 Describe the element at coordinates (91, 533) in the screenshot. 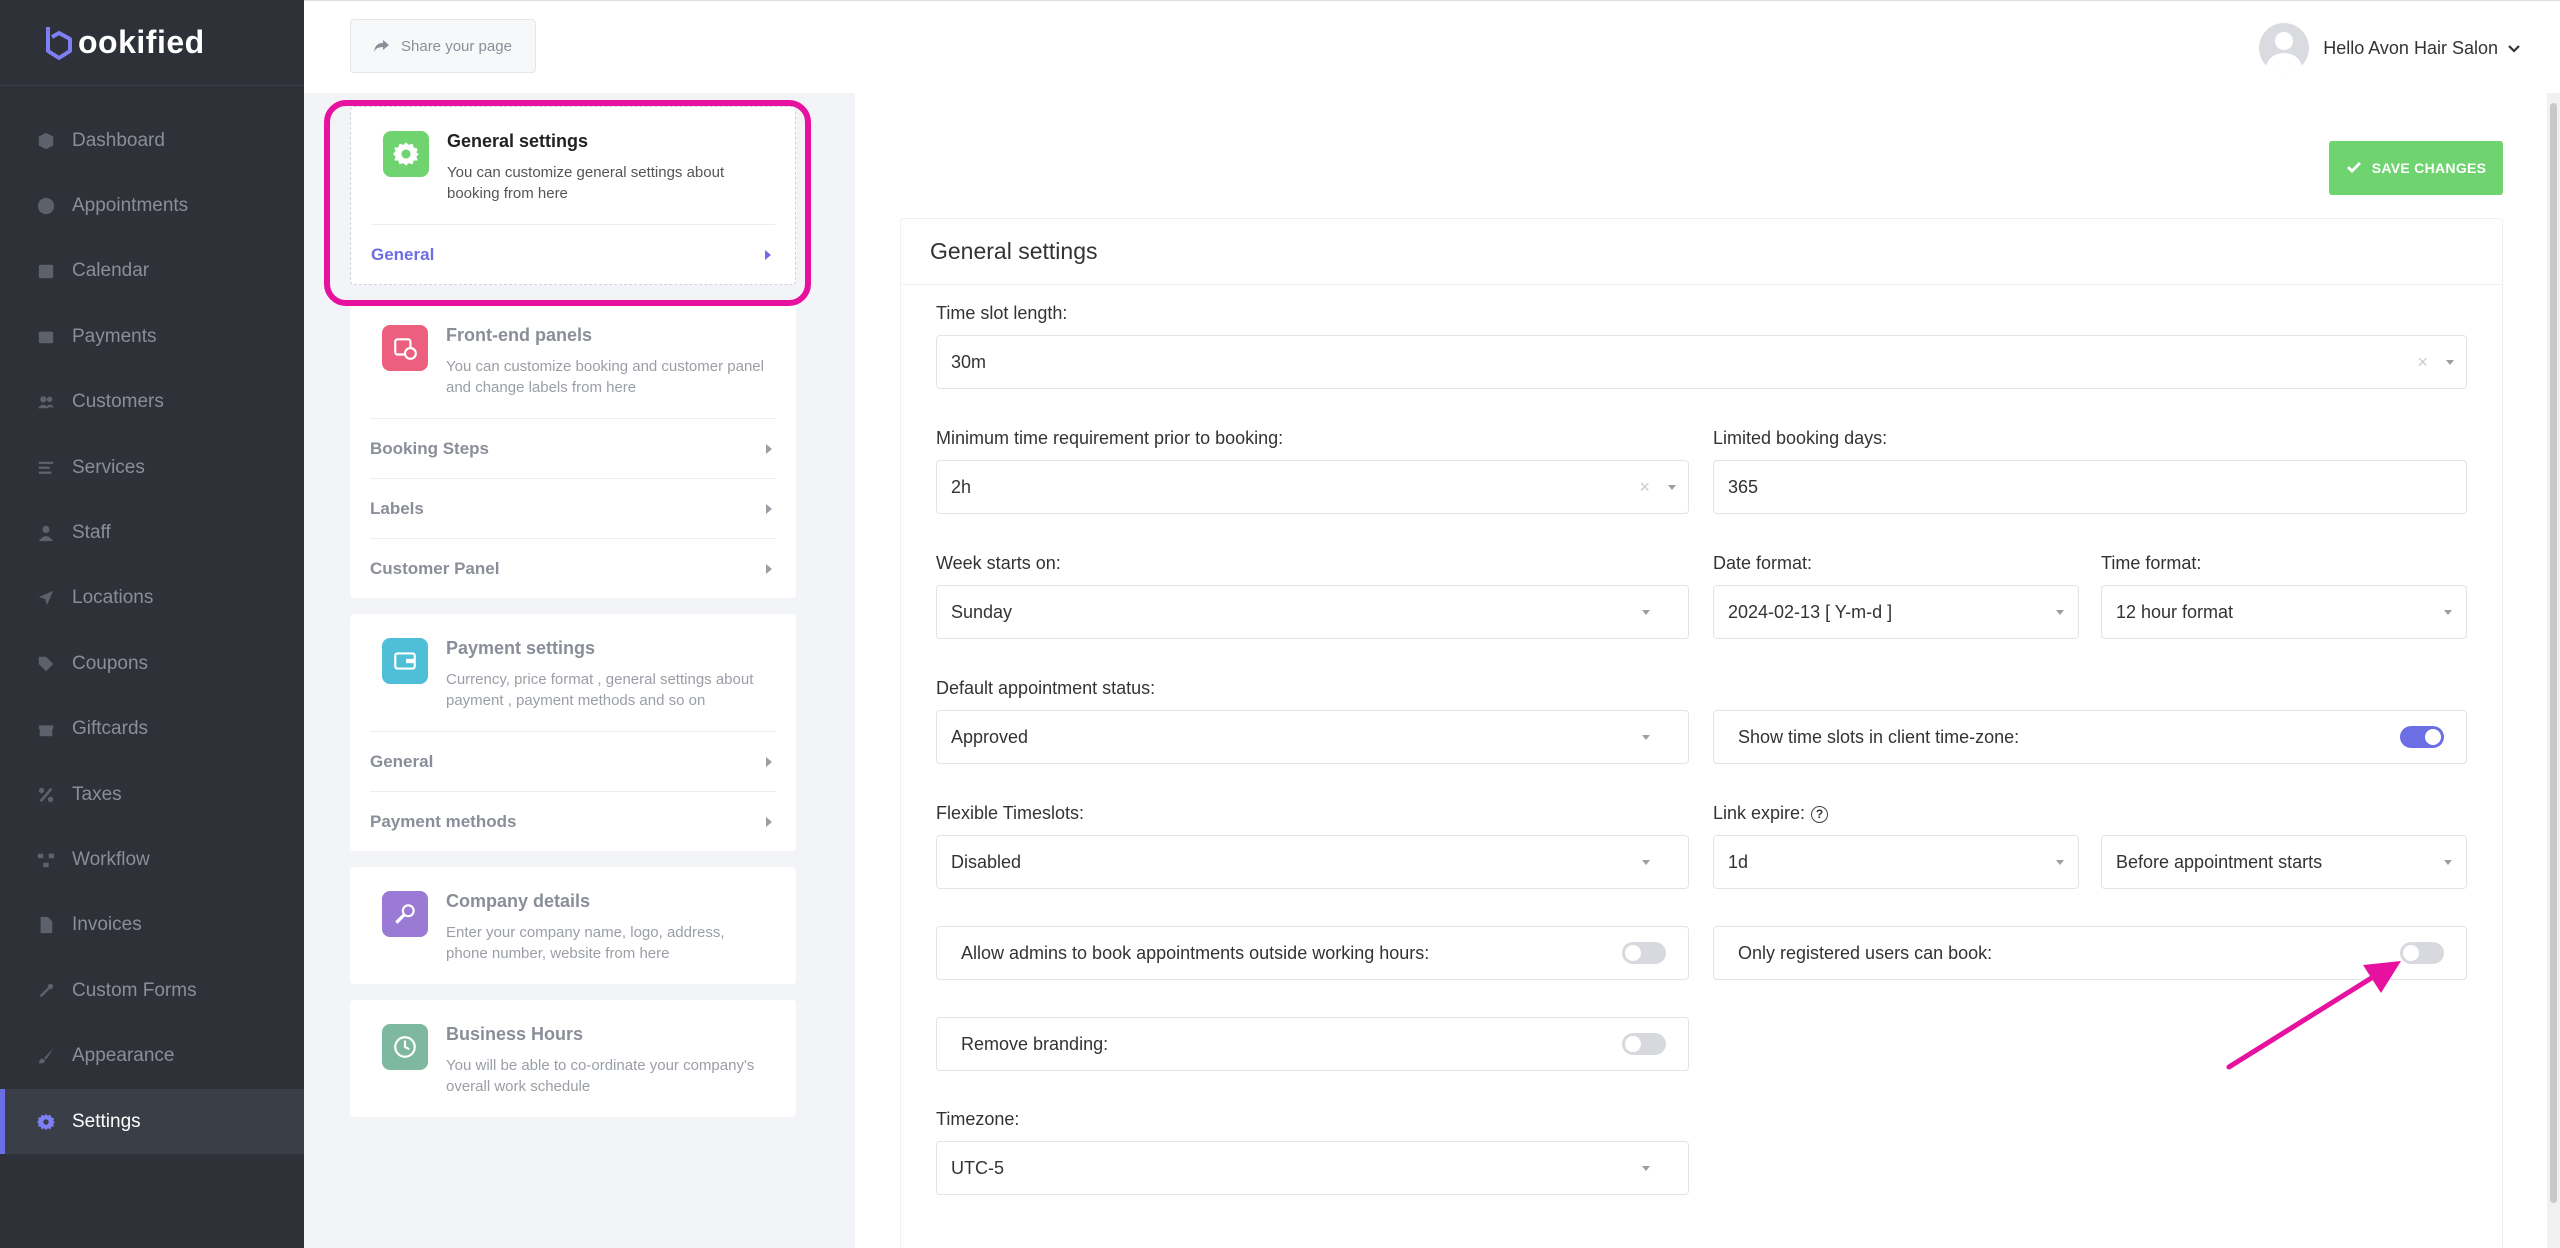

I see `sidebar-item-label: Staff` at that location.